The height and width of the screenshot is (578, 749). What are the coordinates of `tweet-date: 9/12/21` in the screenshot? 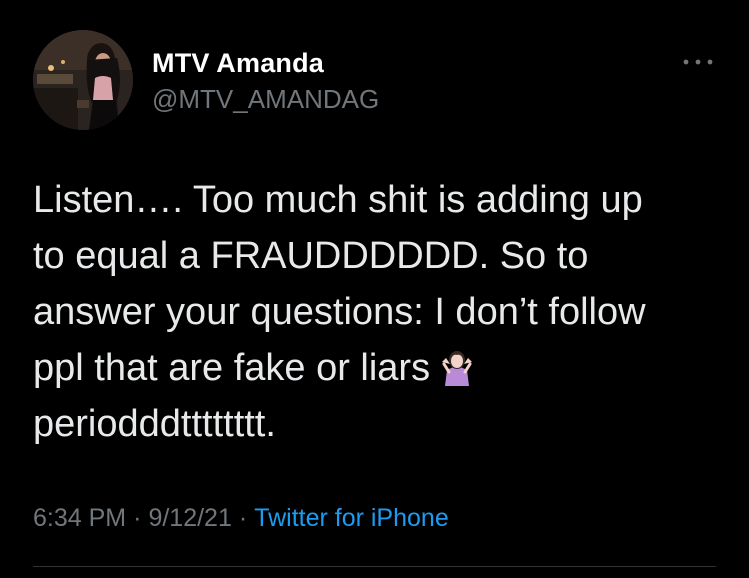 It's located at (189, 518).